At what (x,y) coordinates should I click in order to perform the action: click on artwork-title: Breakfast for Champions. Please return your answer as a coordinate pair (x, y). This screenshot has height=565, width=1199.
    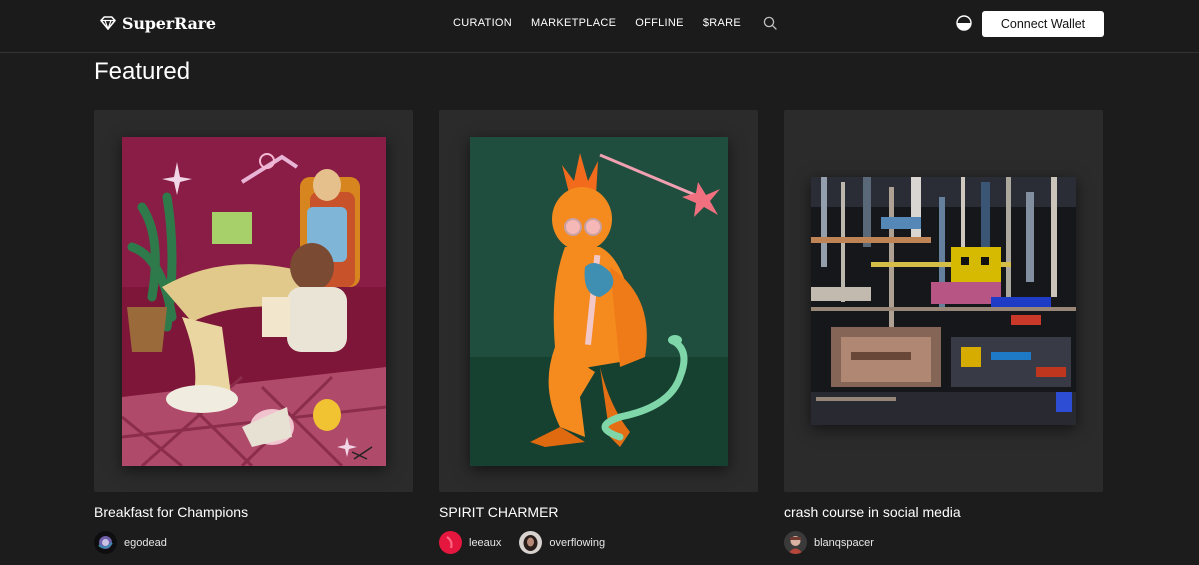
    Looking at the image, I should click on (171, 512).